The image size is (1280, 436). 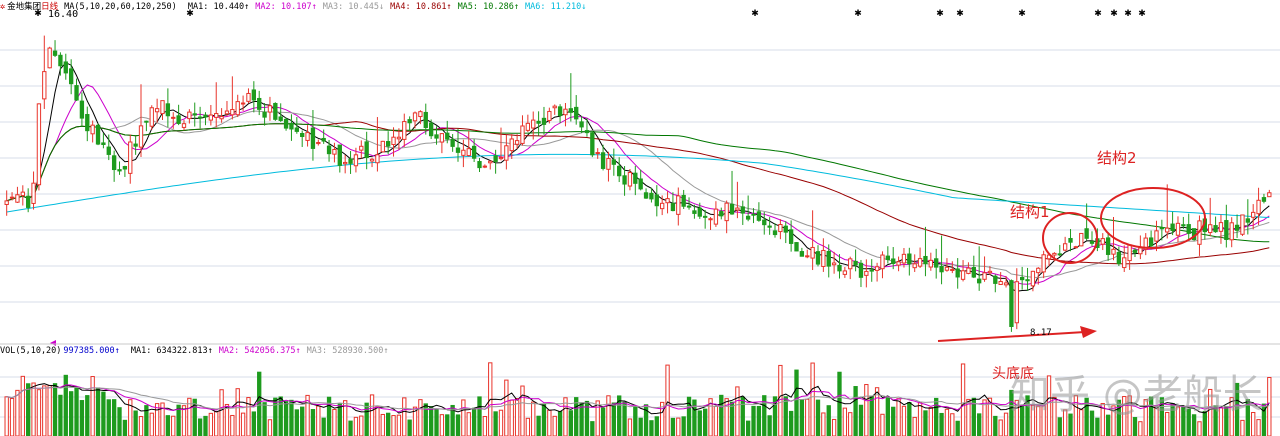 I want to click on vol-ma-value-3: MA3: 528930.500↑, so click(x=347, y=351).